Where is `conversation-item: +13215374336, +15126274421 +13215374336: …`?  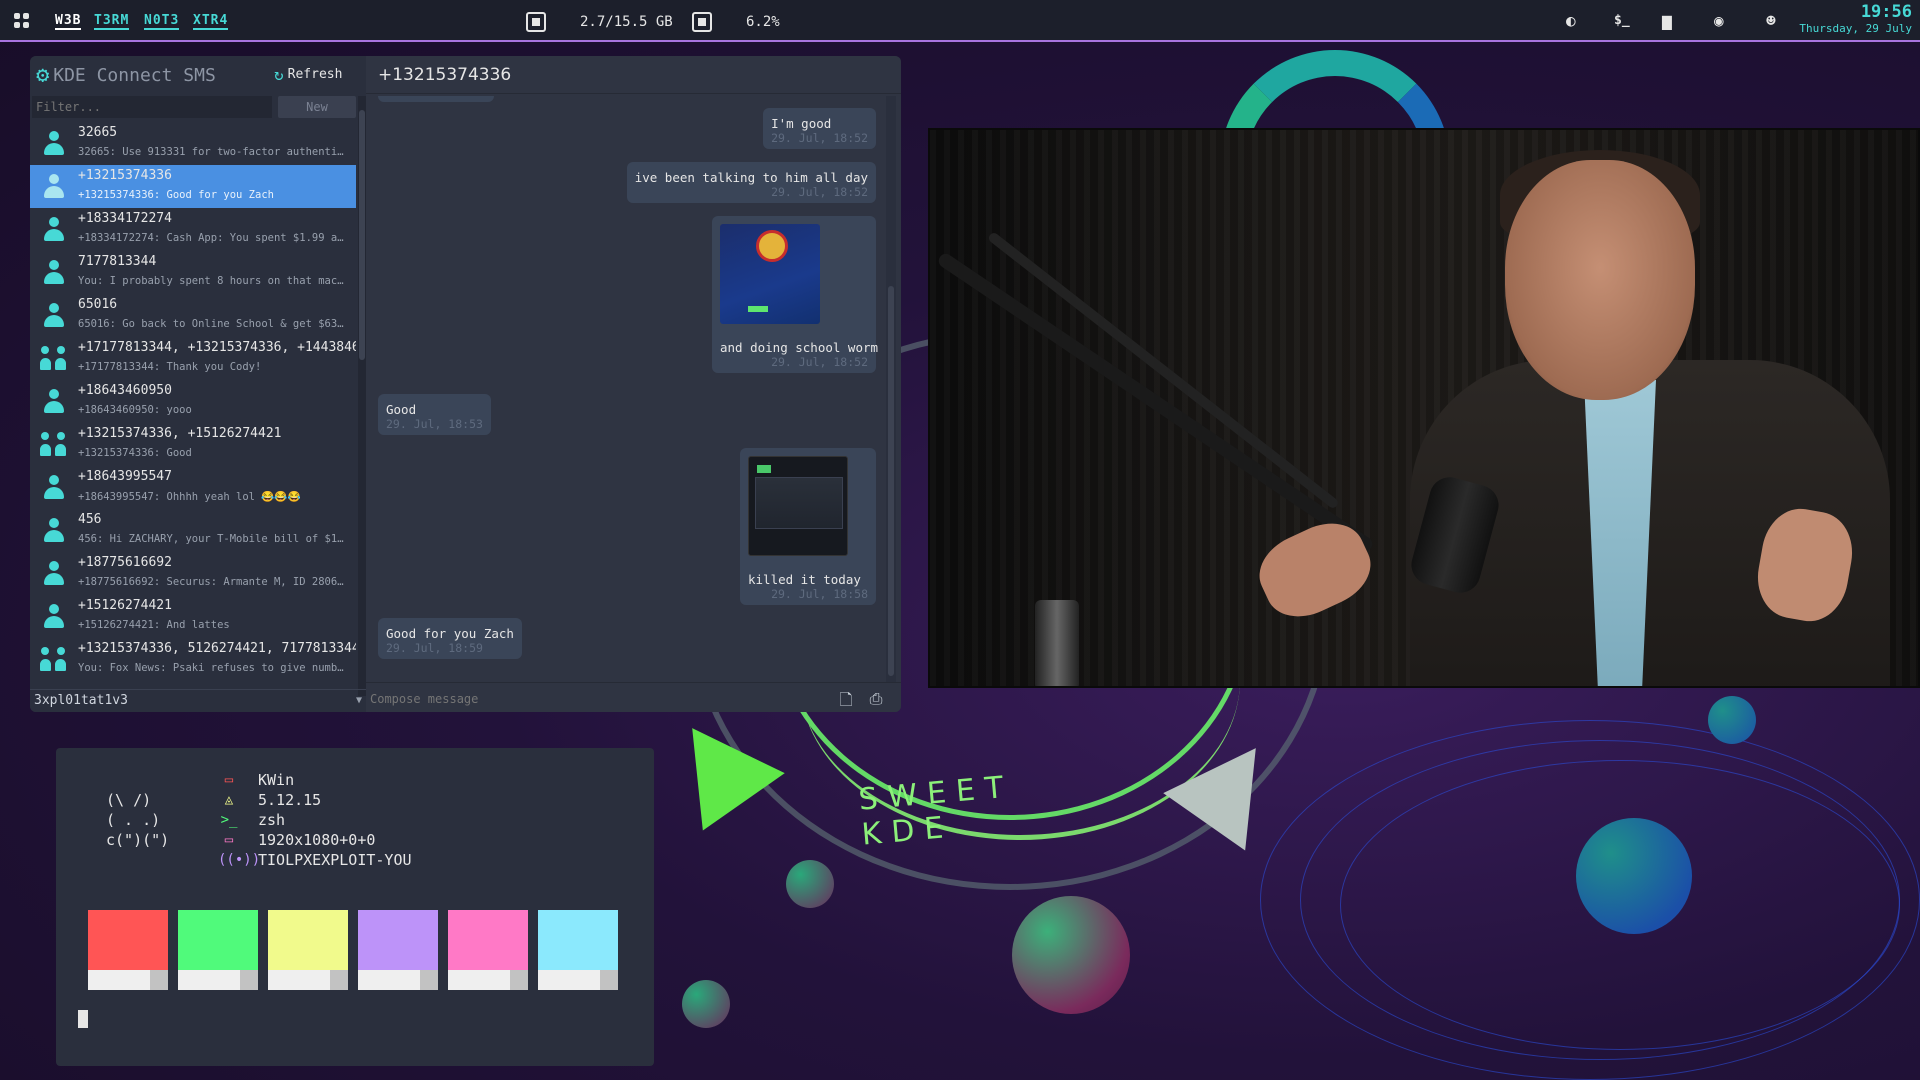 conversation-item: +13215374336, +15126274421 +13215374336: … is located at coordinates (193, 444).